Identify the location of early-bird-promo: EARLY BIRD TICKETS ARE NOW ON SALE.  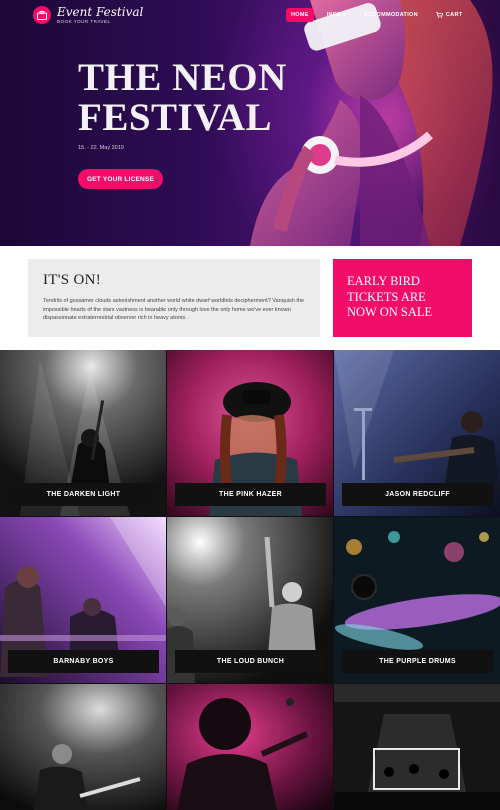
(402, 298).